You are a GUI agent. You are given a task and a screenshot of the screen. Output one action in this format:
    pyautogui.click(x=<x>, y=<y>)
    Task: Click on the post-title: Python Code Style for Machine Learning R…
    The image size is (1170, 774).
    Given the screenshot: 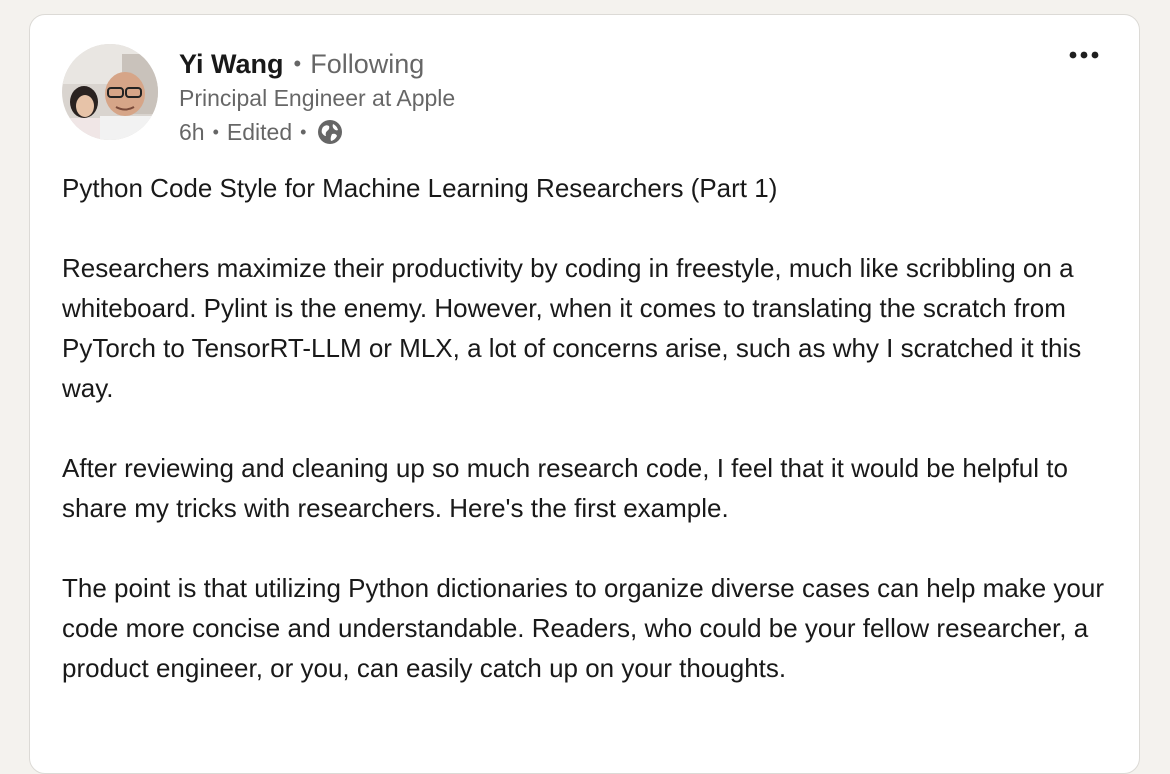 What is the action you would take?
    pyautogui.click(x=420, y=188)
    